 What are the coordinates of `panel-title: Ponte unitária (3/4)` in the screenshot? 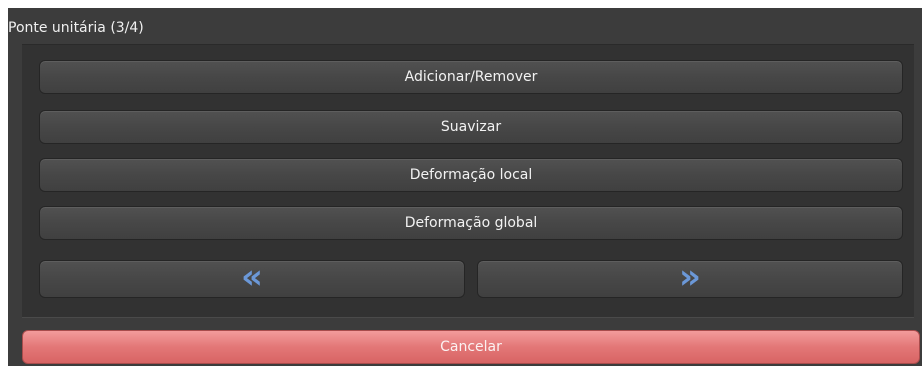 It's located at (76, 28).